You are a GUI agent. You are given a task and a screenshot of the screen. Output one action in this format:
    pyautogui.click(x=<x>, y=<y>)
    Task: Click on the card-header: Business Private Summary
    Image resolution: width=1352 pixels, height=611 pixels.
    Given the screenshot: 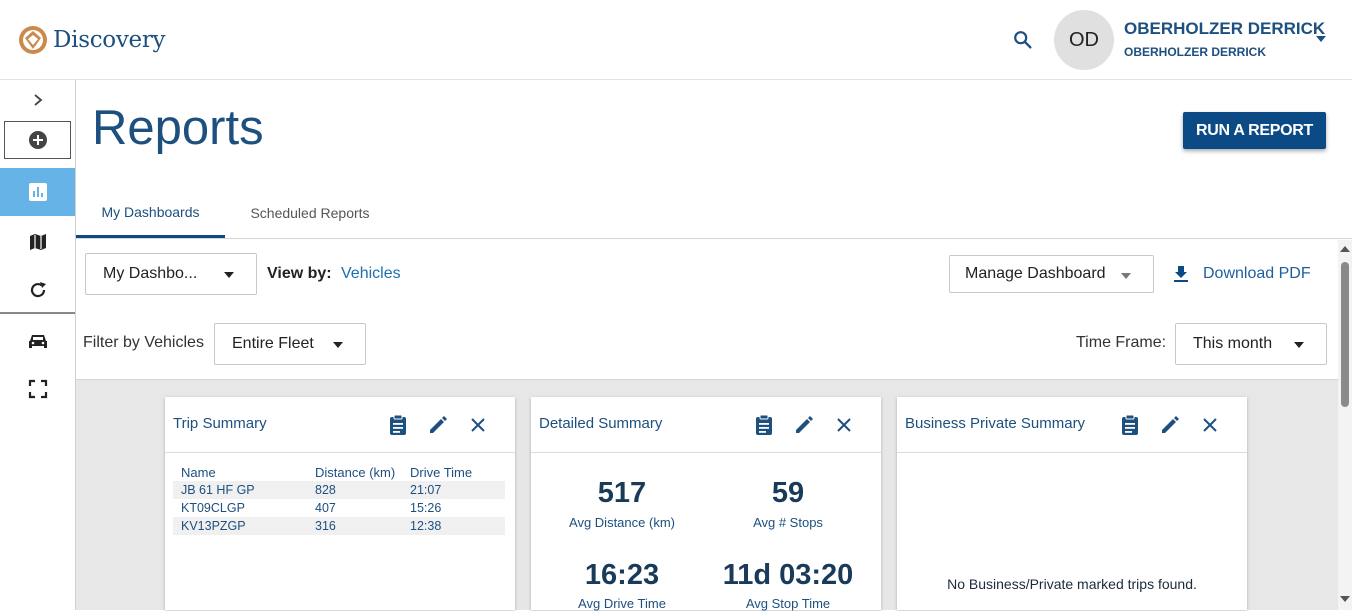 What is the action you would take?
    pyautogui.click(x=1072, y=425)
    